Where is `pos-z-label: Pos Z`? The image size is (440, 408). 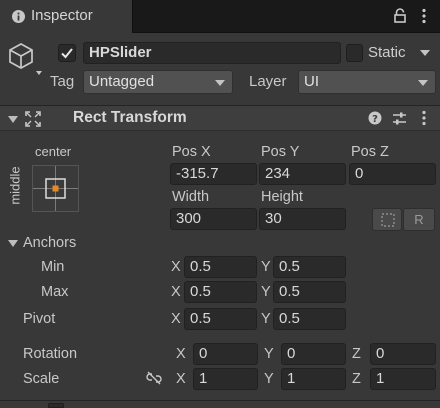
pos-z-label: Pos Z is located at coordinates (370, 152).